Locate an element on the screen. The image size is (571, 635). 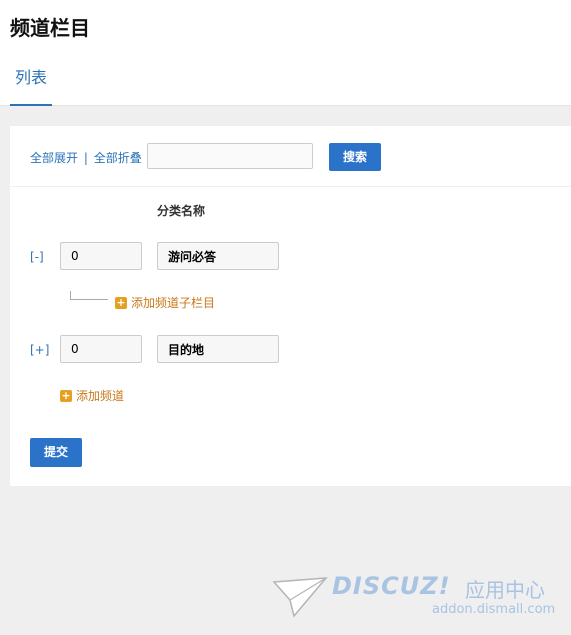
watermark: DISCUZ! 应用中心 addon.dismall.com is located at coordinates (417, 597).